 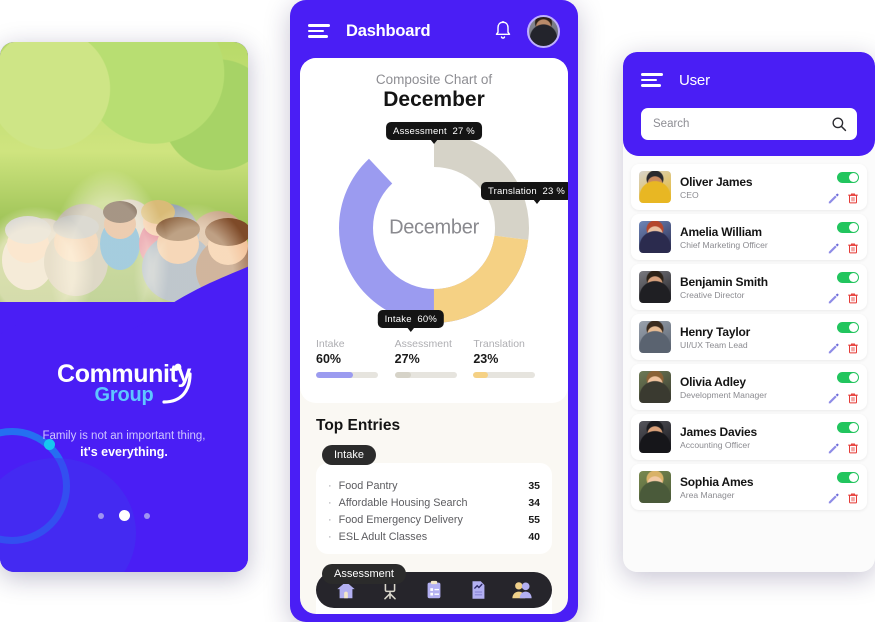 I want to click on legend-label: Translation, so click(x=499, y=344).